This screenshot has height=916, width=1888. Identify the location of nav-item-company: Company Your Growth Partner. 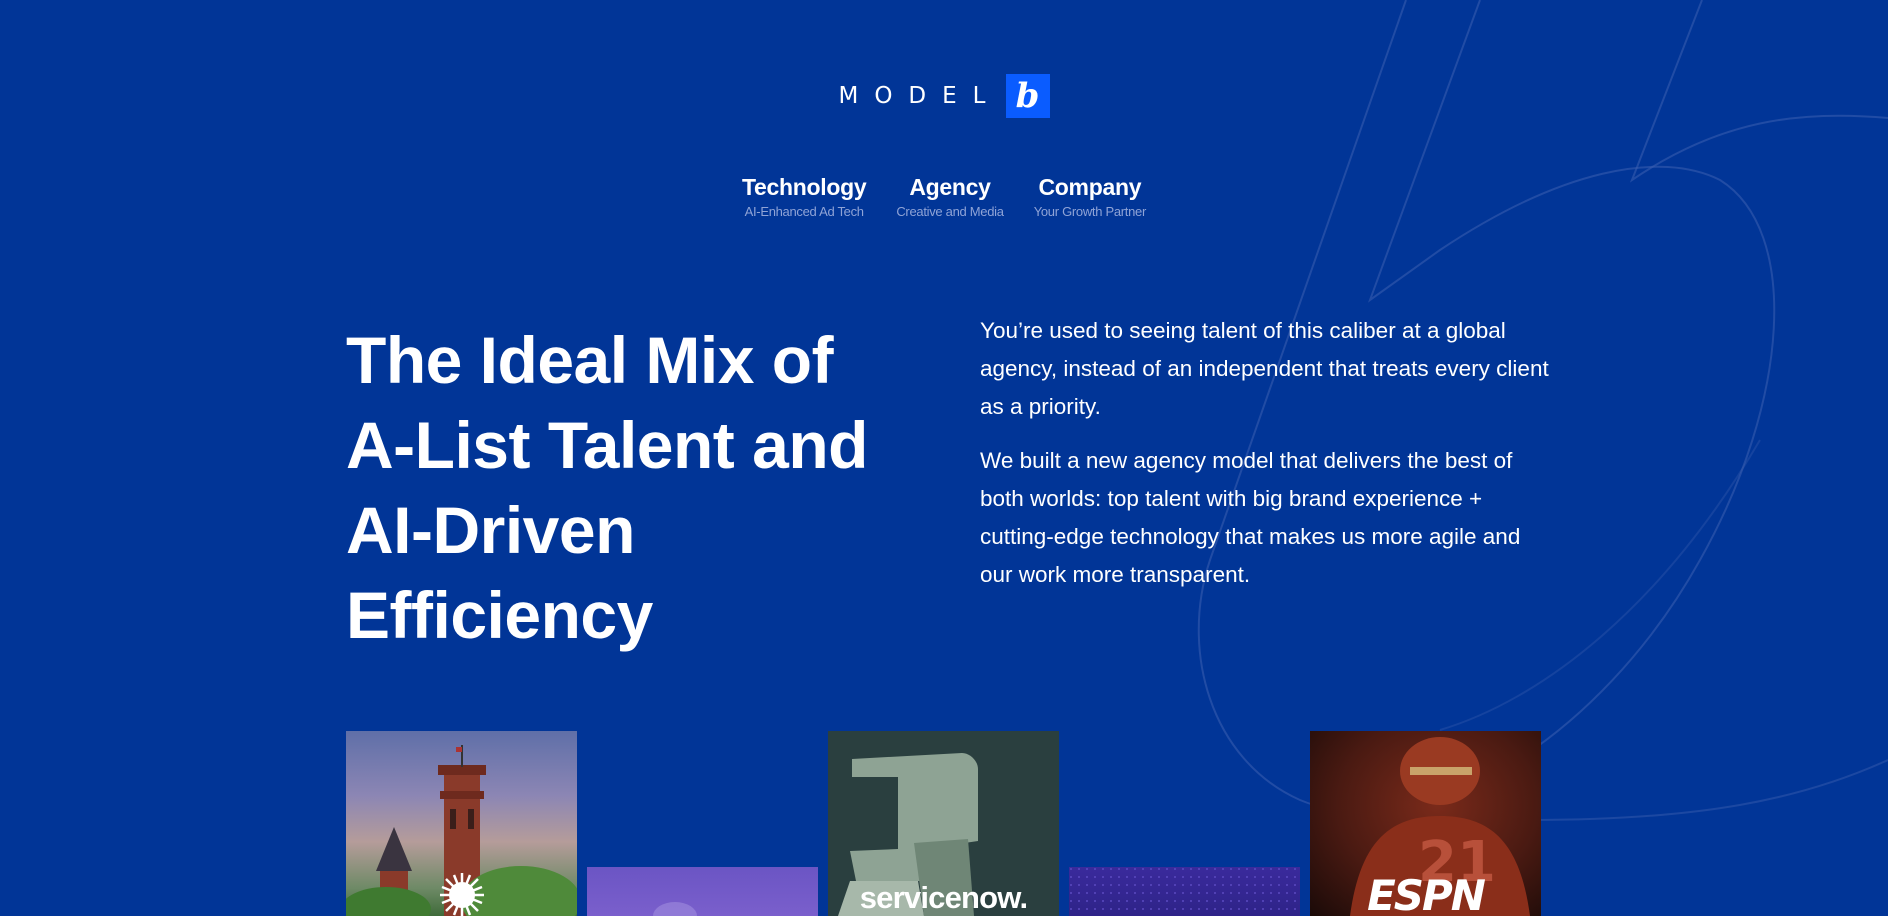
(1090, 196).